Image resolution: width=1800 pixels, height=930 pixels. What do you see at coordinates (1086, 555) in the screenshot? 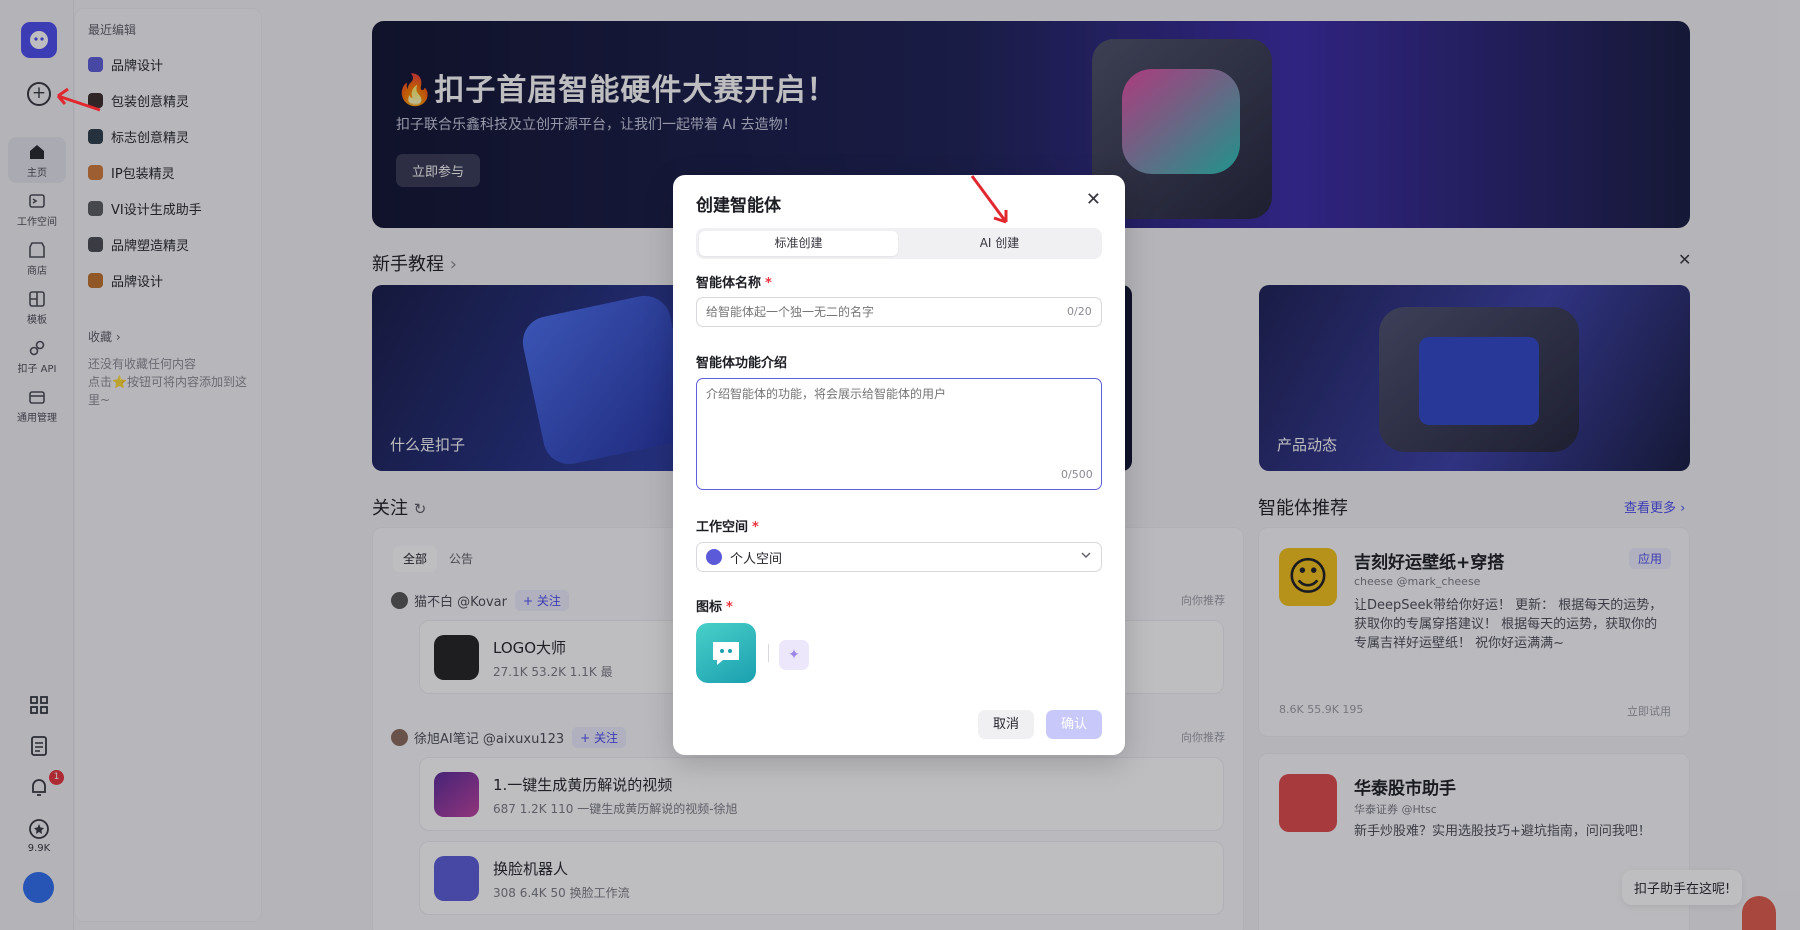
I see `chevron-down-icon` at bounding box center [1086, 555].